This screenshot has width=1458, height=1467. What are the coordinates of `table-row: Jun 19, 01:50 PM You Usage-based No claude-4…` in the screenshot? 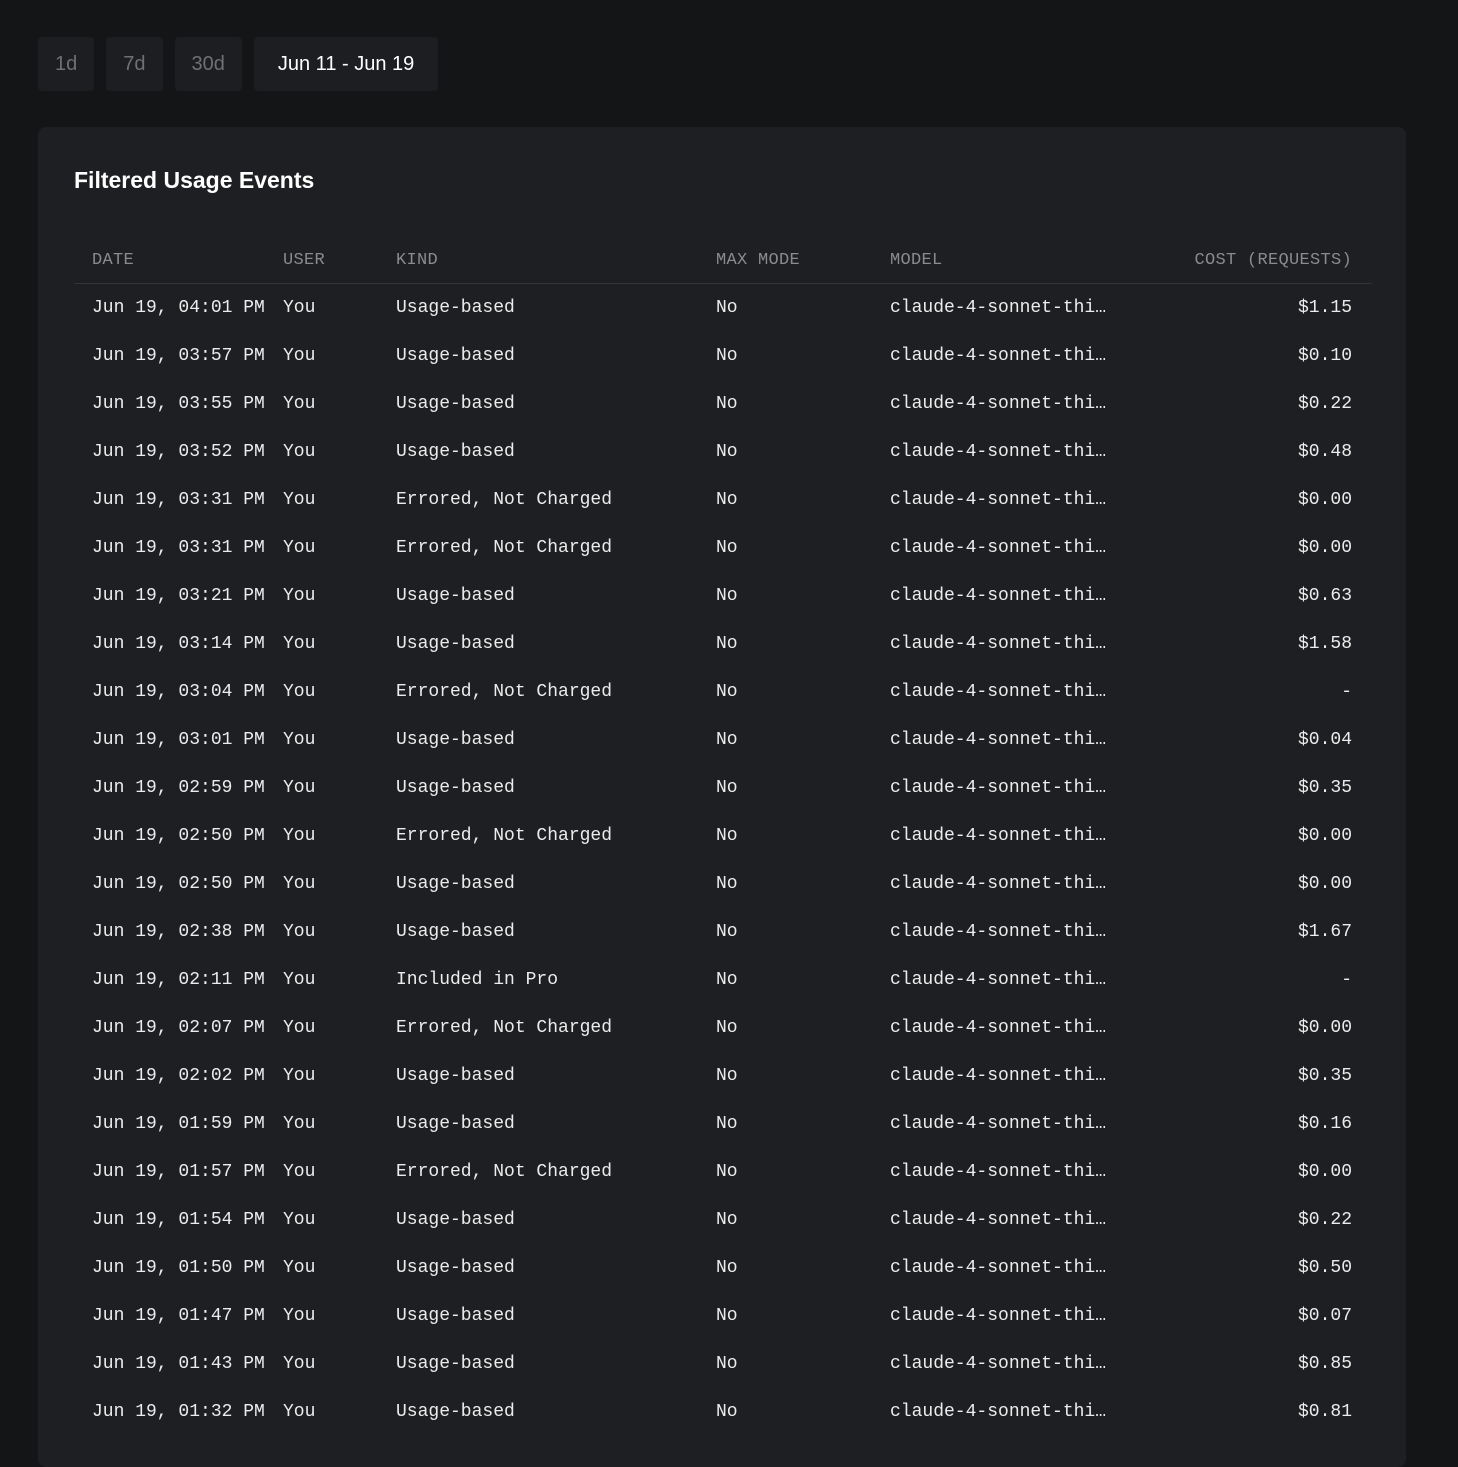 It's located at (723, 1268).